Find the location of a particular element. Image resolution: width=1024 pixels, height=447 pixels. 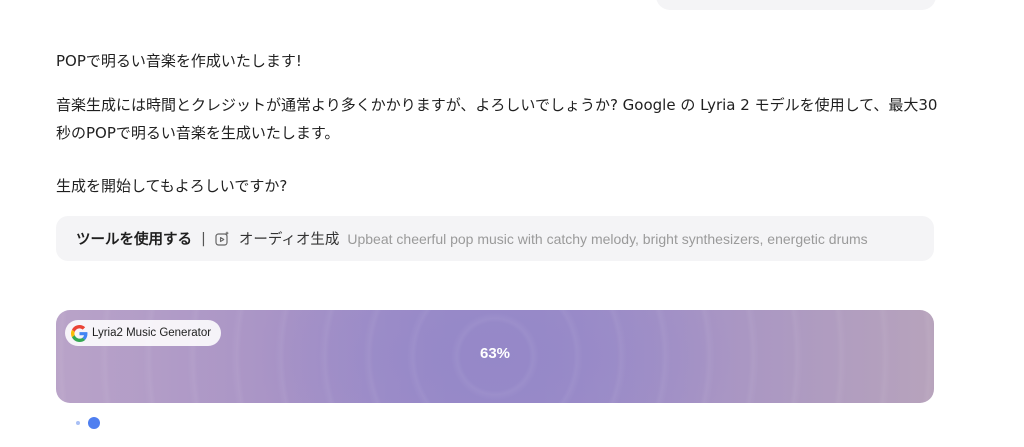

loading-indicator is located at coordinates (88, 423).